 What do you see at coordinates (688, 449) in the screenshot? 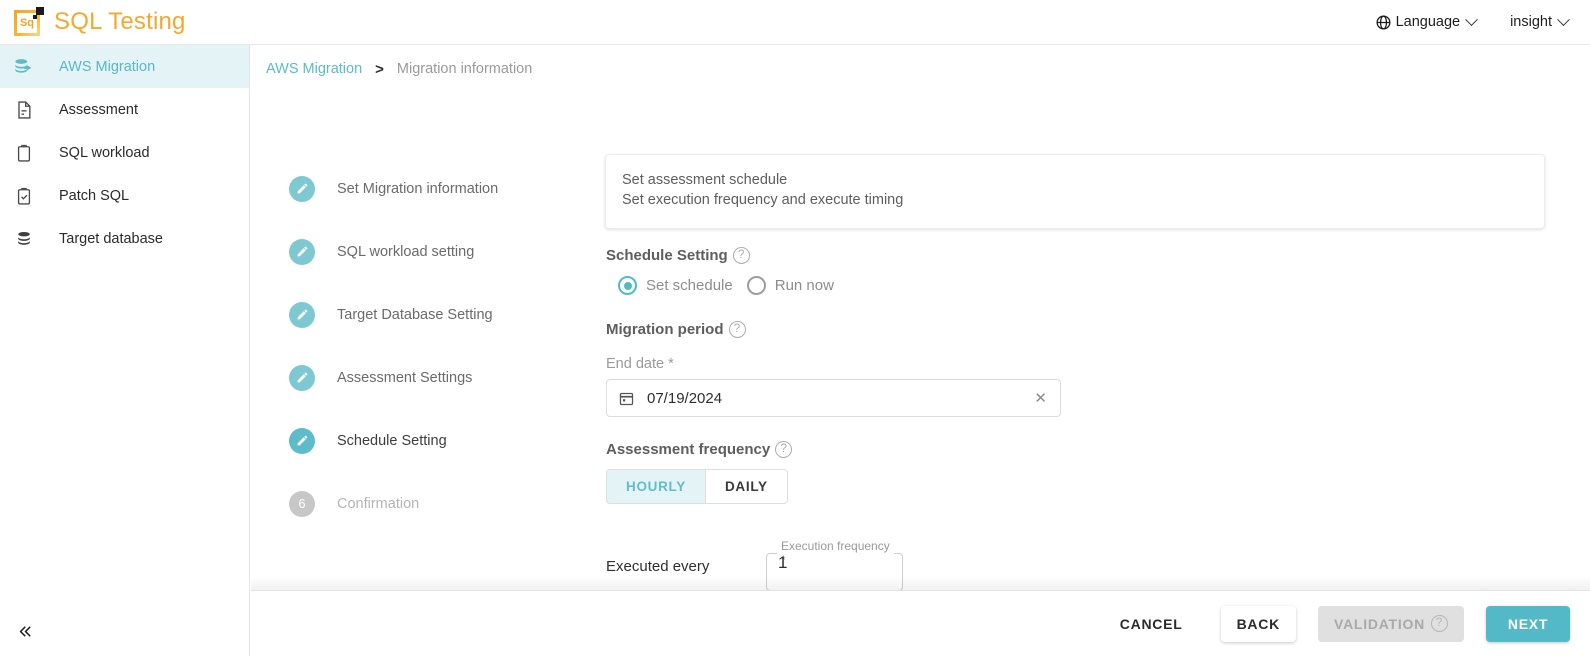
I see `section-label: Assessment frequency` at bounding box center [688, 449].